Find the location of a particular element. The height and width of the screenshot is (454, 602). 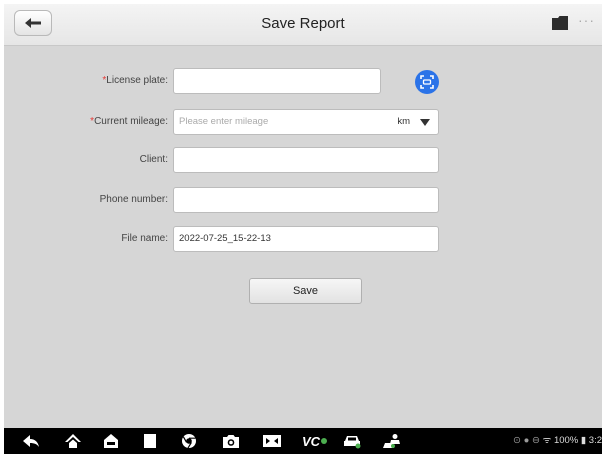

mileage-placeholder: Please enter mileage is located at coordinates (224, 121).